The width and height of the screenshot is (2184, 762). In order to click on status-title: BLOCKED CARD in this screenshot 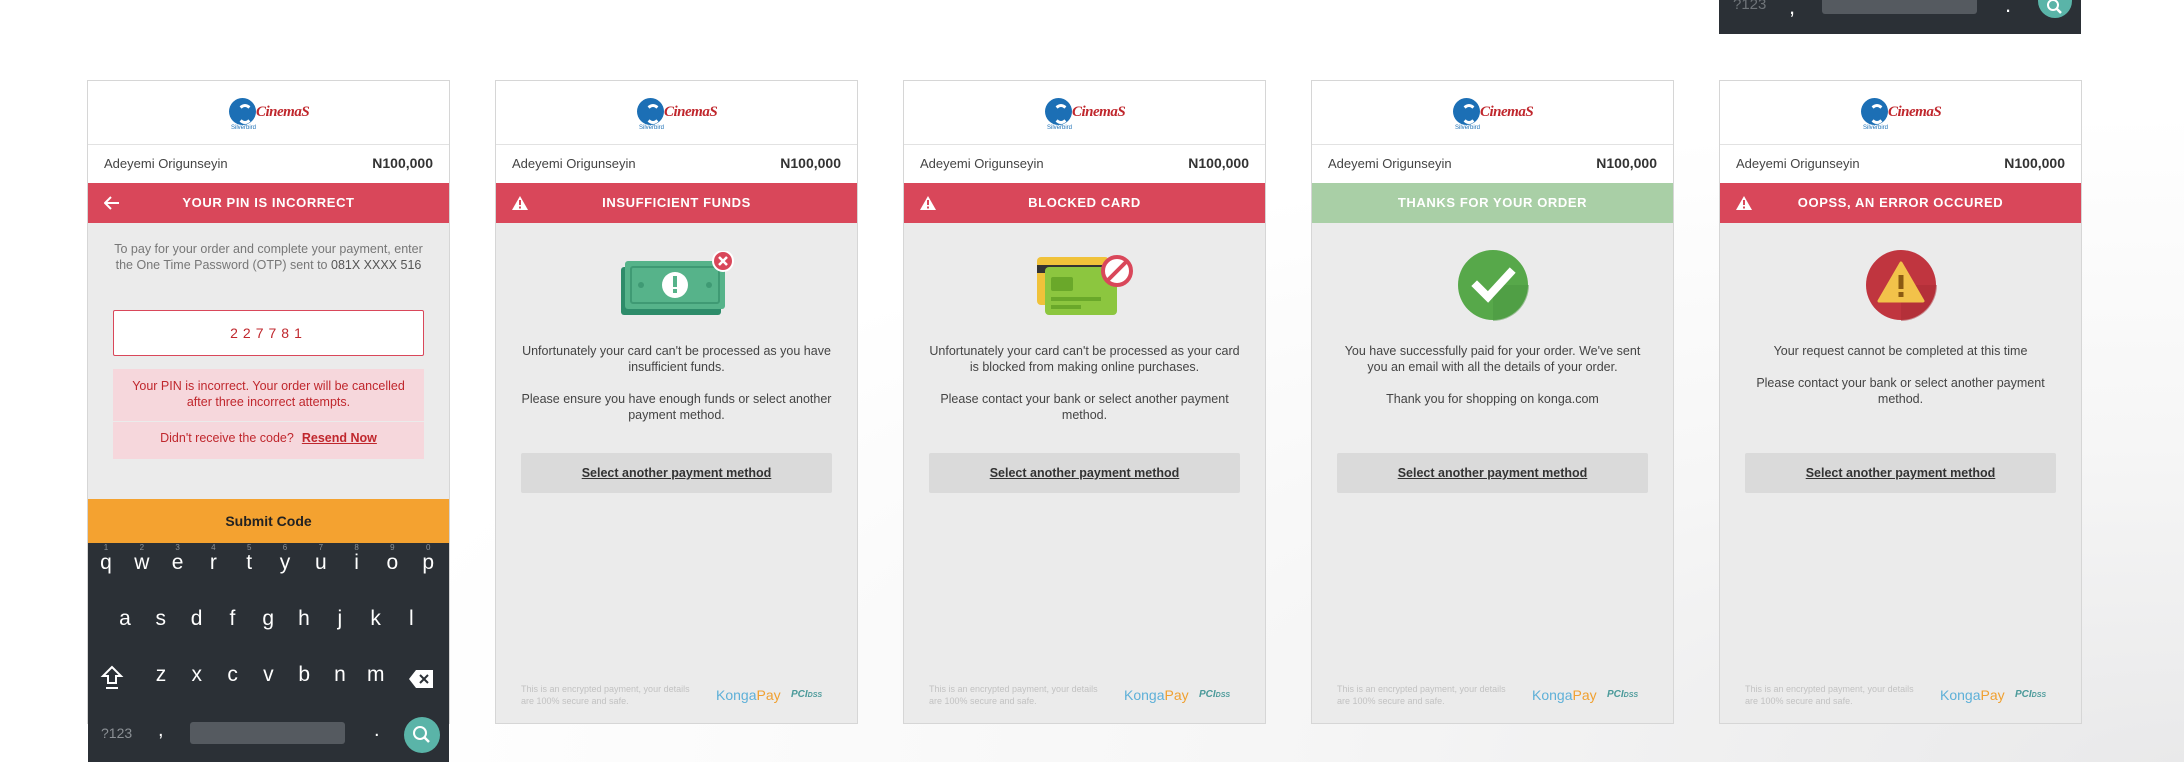, I will do `click(1084, 202)`.